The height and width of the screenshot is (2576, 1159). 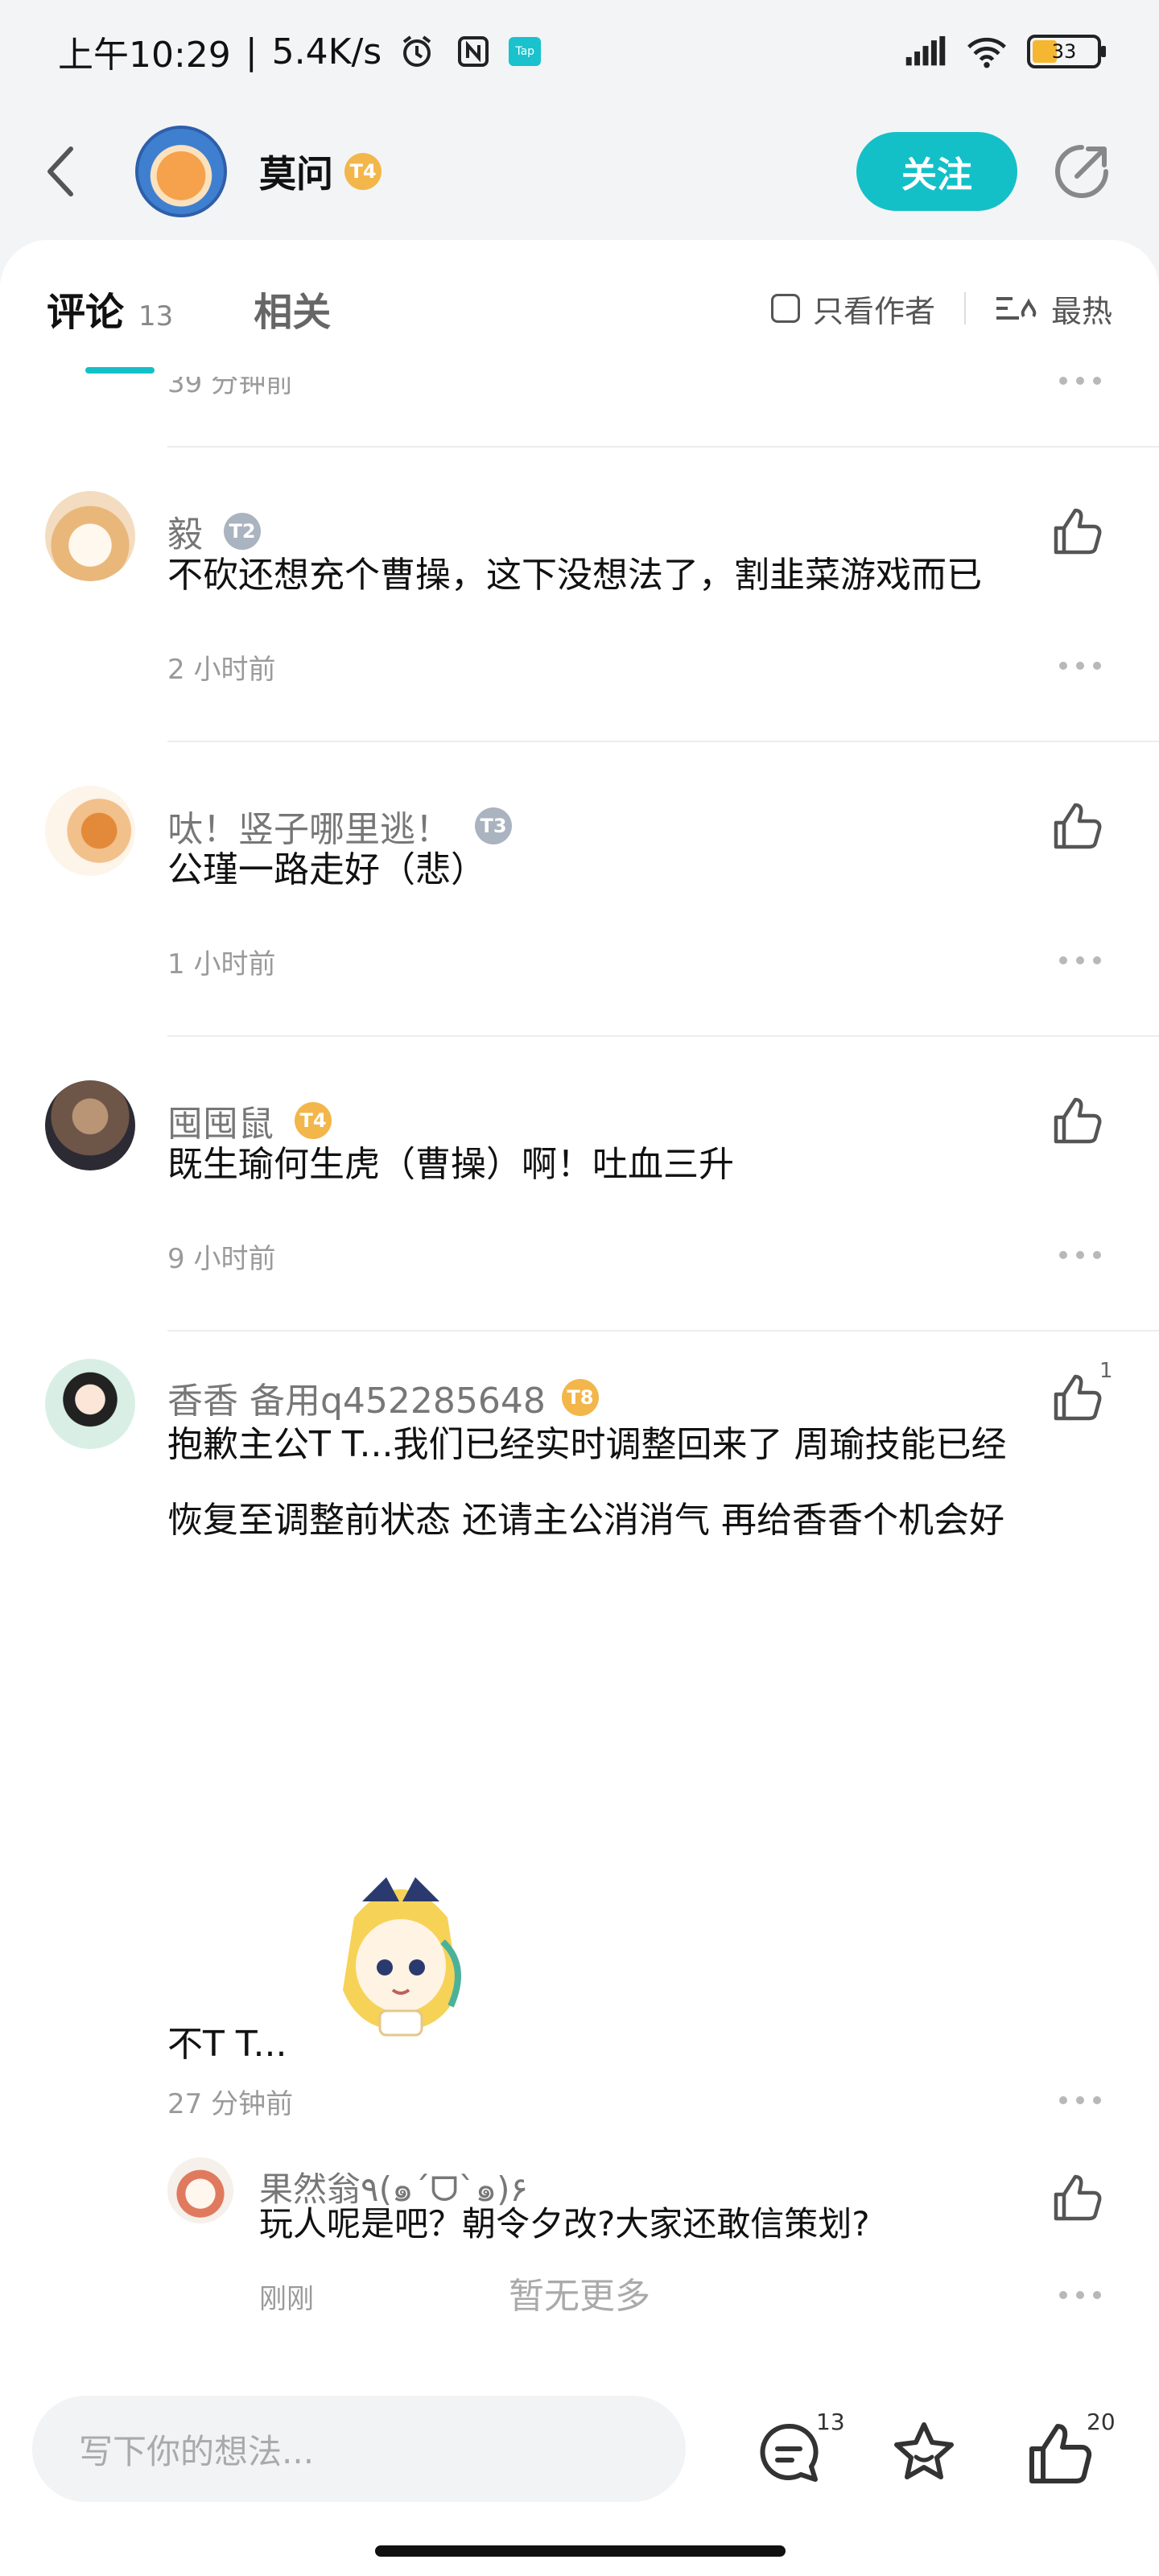 What do you see at coordinates (579, 888) in the screenshot?
I see `comment-item: 呔！竖子哪里逃！ T3 公瑾一路走好（悲） 1 小时前` at bounding box center [579, 888].